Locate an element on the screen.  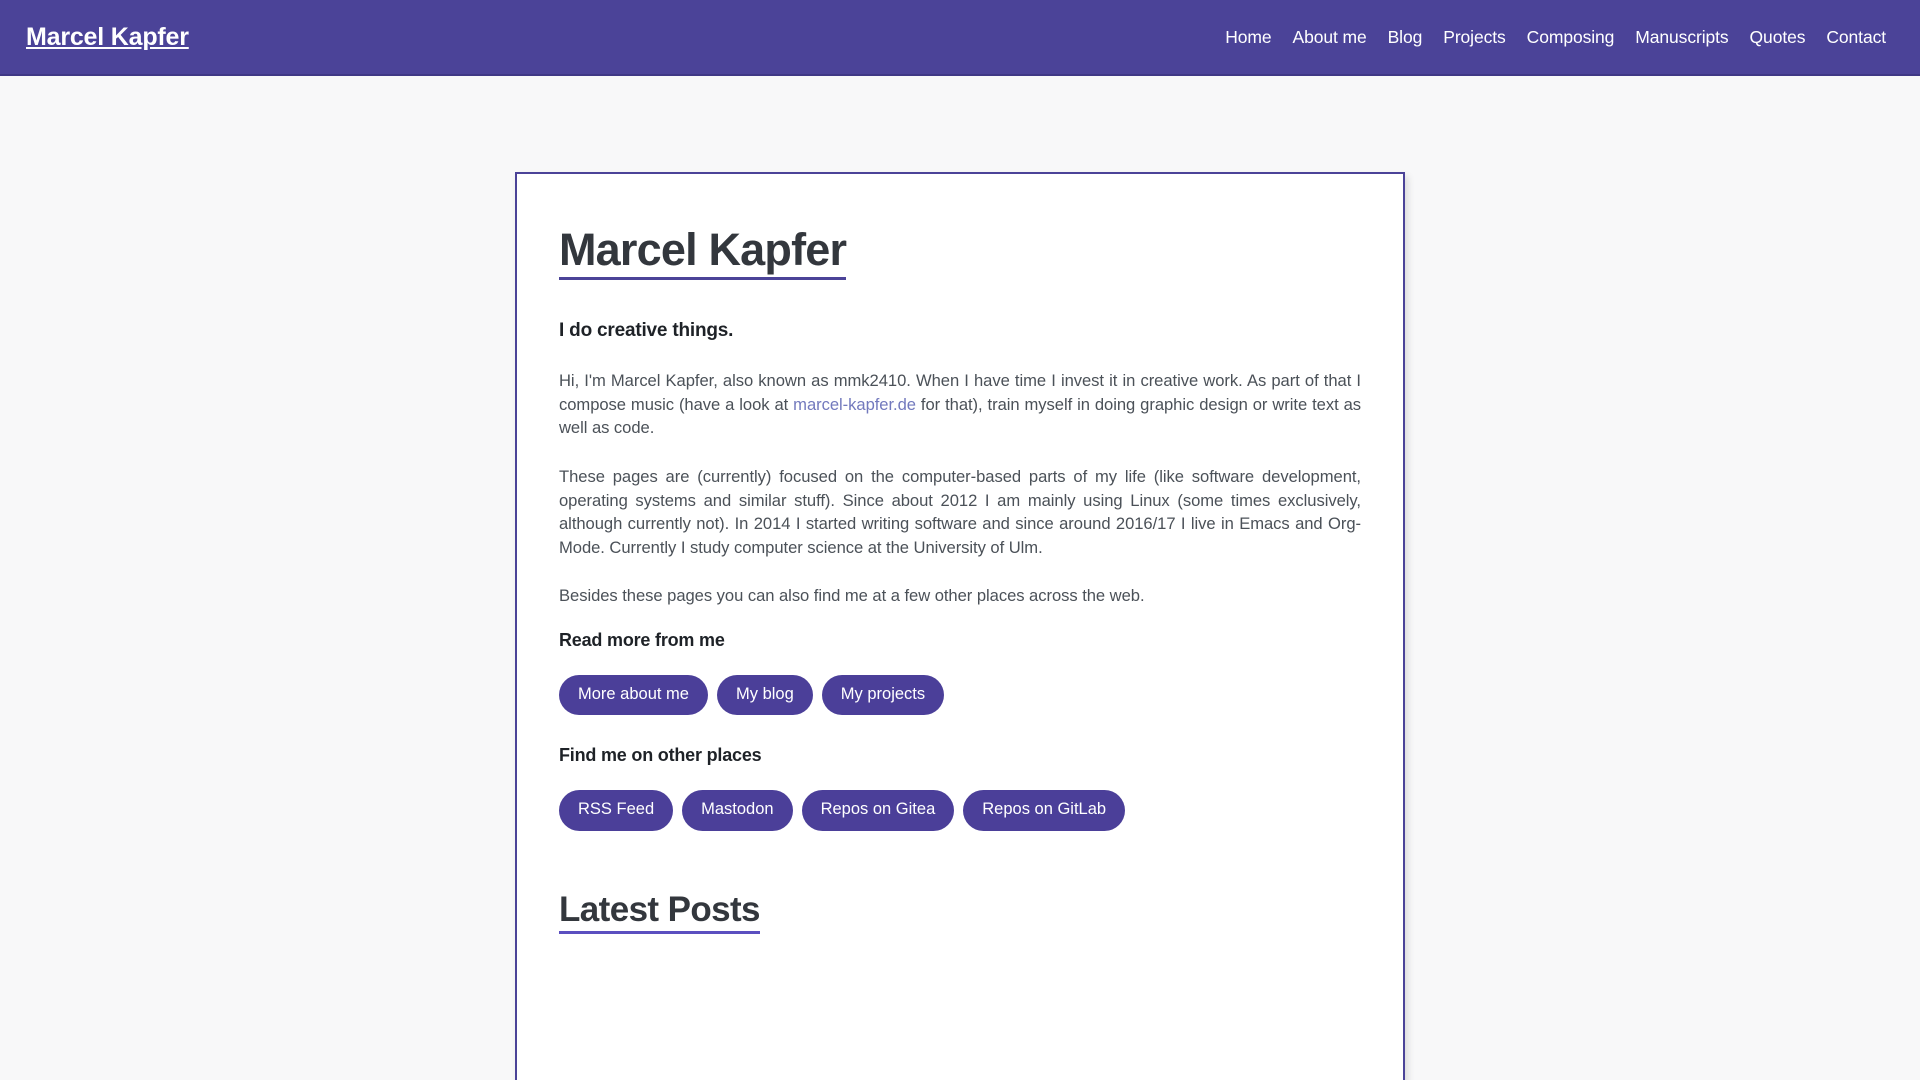
repos-on-gitlab-button: Repos on GitLab is located at coordinates (1044, 810).